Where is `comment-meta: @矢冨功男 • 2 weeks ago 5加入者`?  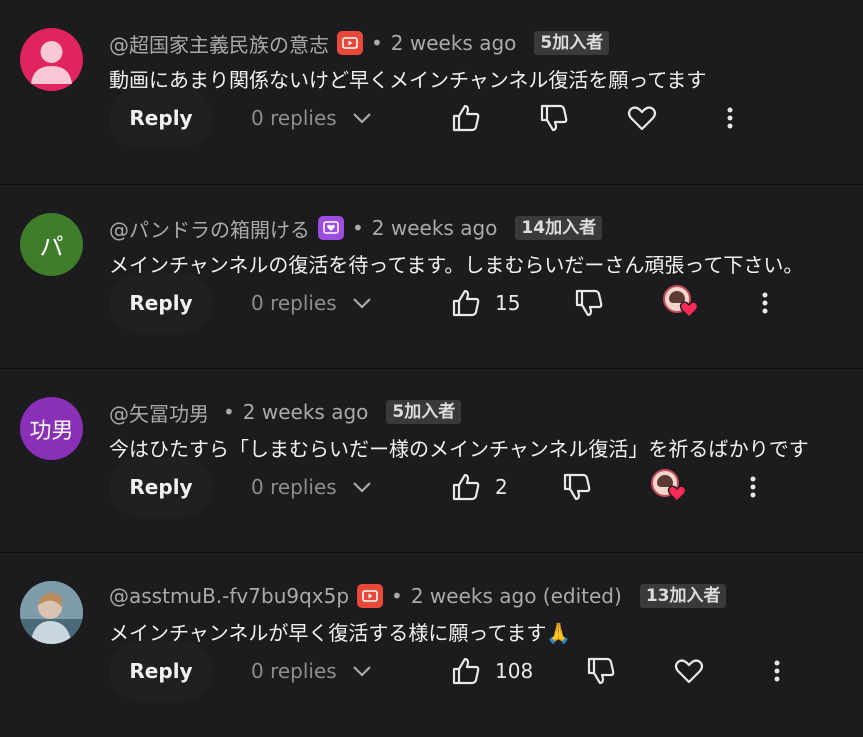
comment-meta: @矢冨功男 • 2 weeks ago 5加入者 is located at coordinates (285, 412).